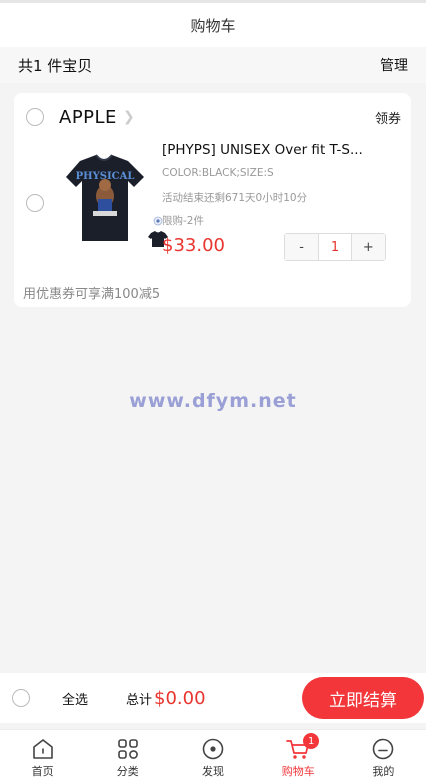 Image resolution: width=426 pixels, height=779 pixels. I want to click on quantity-value: 1, so click(335, 247).